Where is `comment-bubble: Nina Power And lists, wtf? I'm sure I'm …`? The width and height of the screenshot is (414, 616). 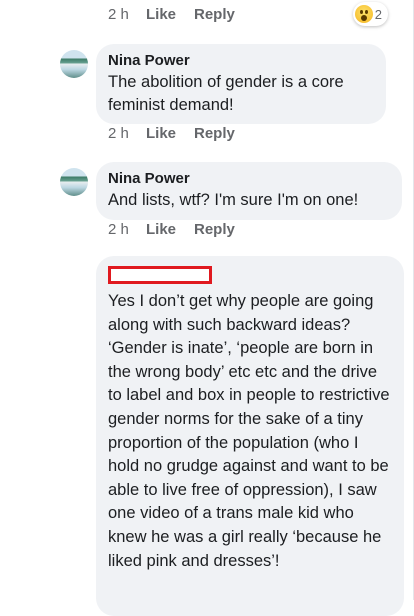 comment-bubble: Nina Power And lists, wtf? I'm sure I'm … is located at coordinates (249, 191).